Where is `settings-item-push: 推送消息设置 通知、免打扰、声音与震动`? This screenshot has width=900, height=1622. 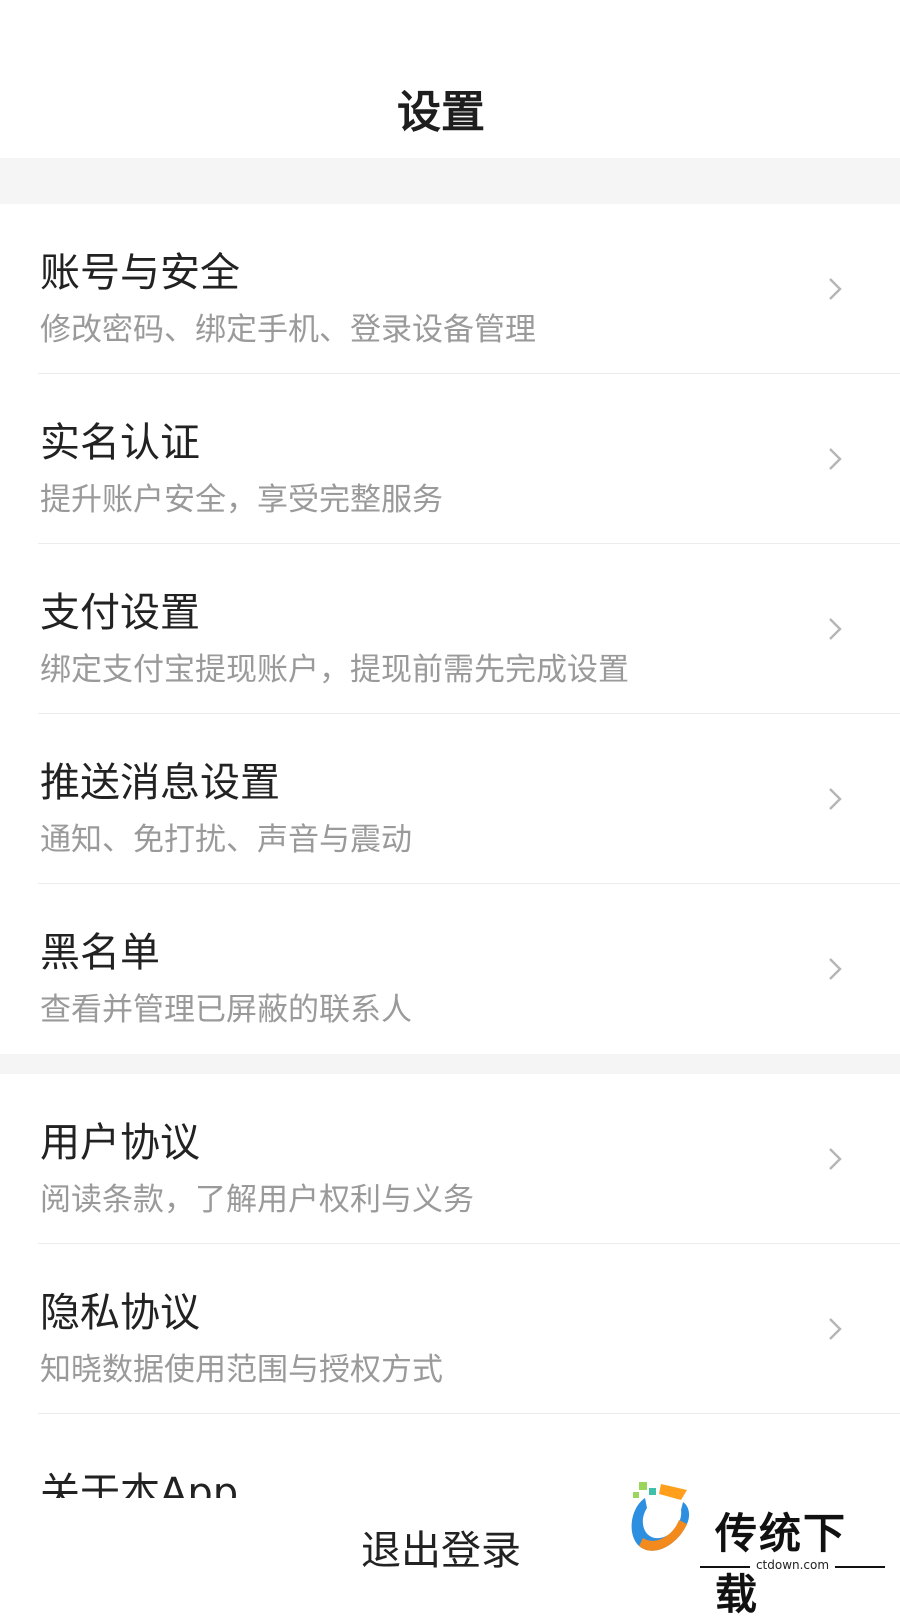 settings-item-push: 推送消息设置 通知、免打扰、声音与震动 is located at coordinates (450, 799).